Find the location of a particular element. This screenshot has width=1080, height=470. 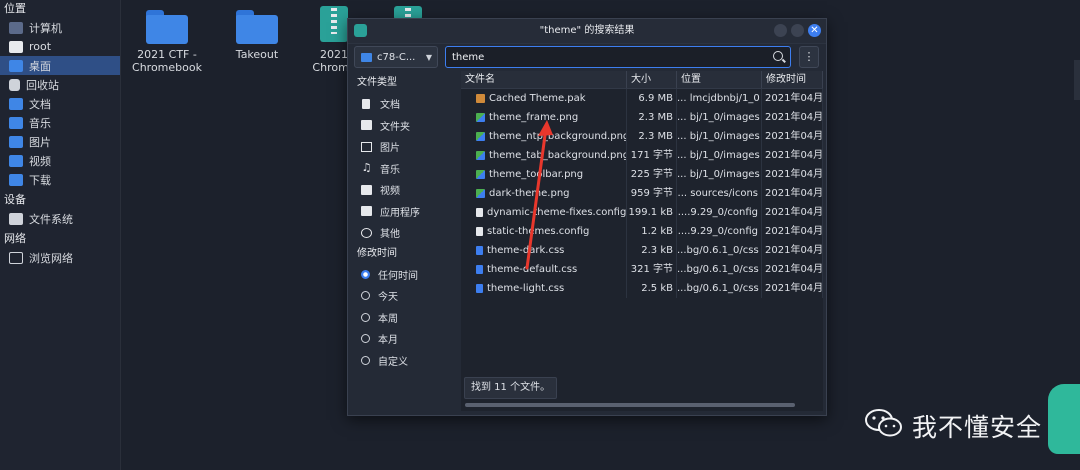

result-name: theme_toolbar.png is located at coordinates (536, 174).